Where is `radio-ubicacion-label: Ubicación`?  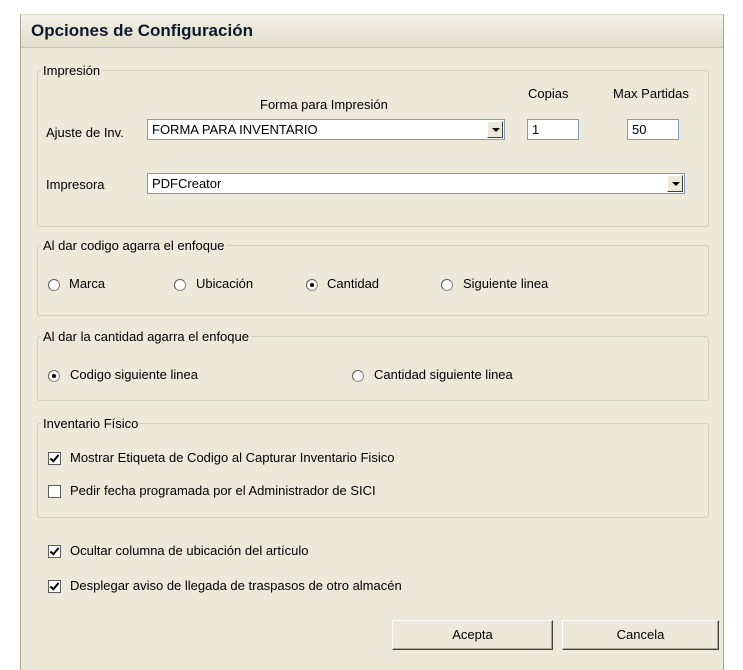
radio-ubicacion-label: Ubicación is located at coordinates (225, 283).